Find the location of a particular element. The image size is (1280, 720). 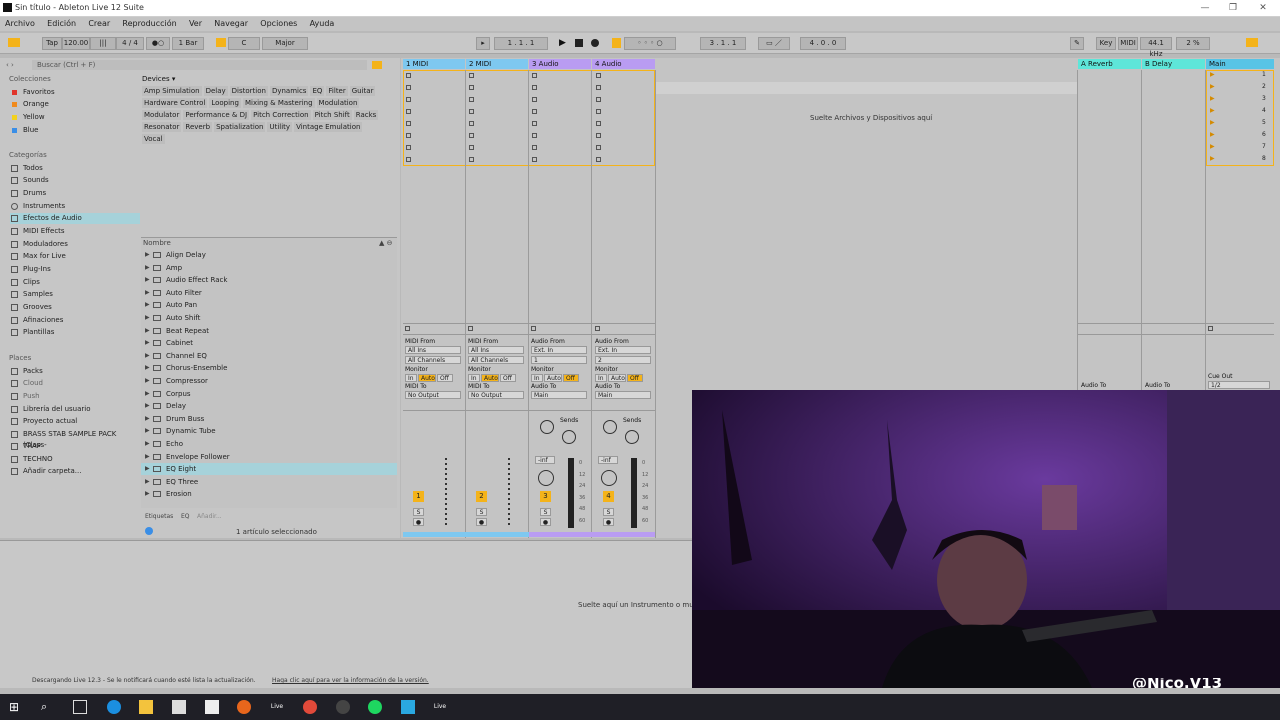

place-push: Push is located at coordinates (75, 396).